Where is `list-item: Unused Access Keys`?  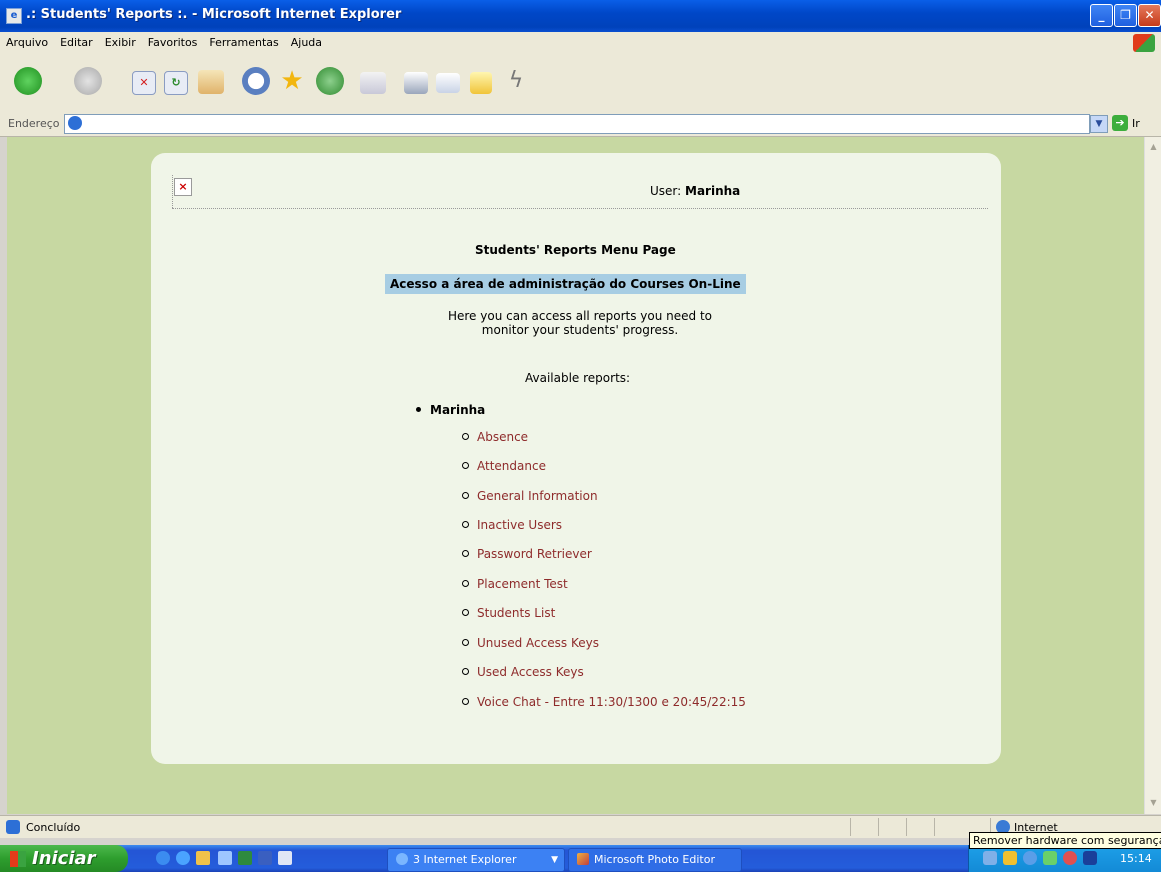
list-item: Unused Access Keys is located at coordinates (530, 643).